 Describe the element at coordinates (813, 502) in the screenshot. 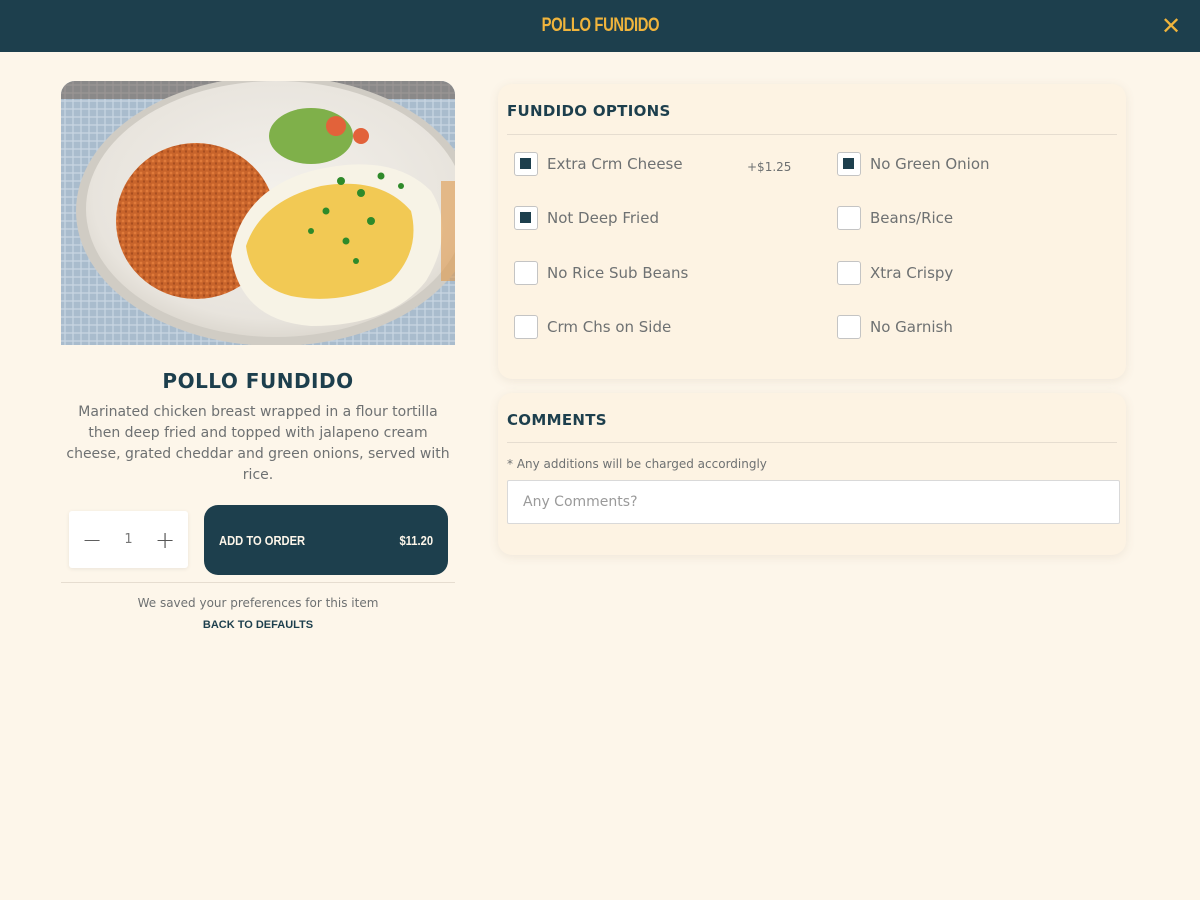

I see `comments-input` at that location.